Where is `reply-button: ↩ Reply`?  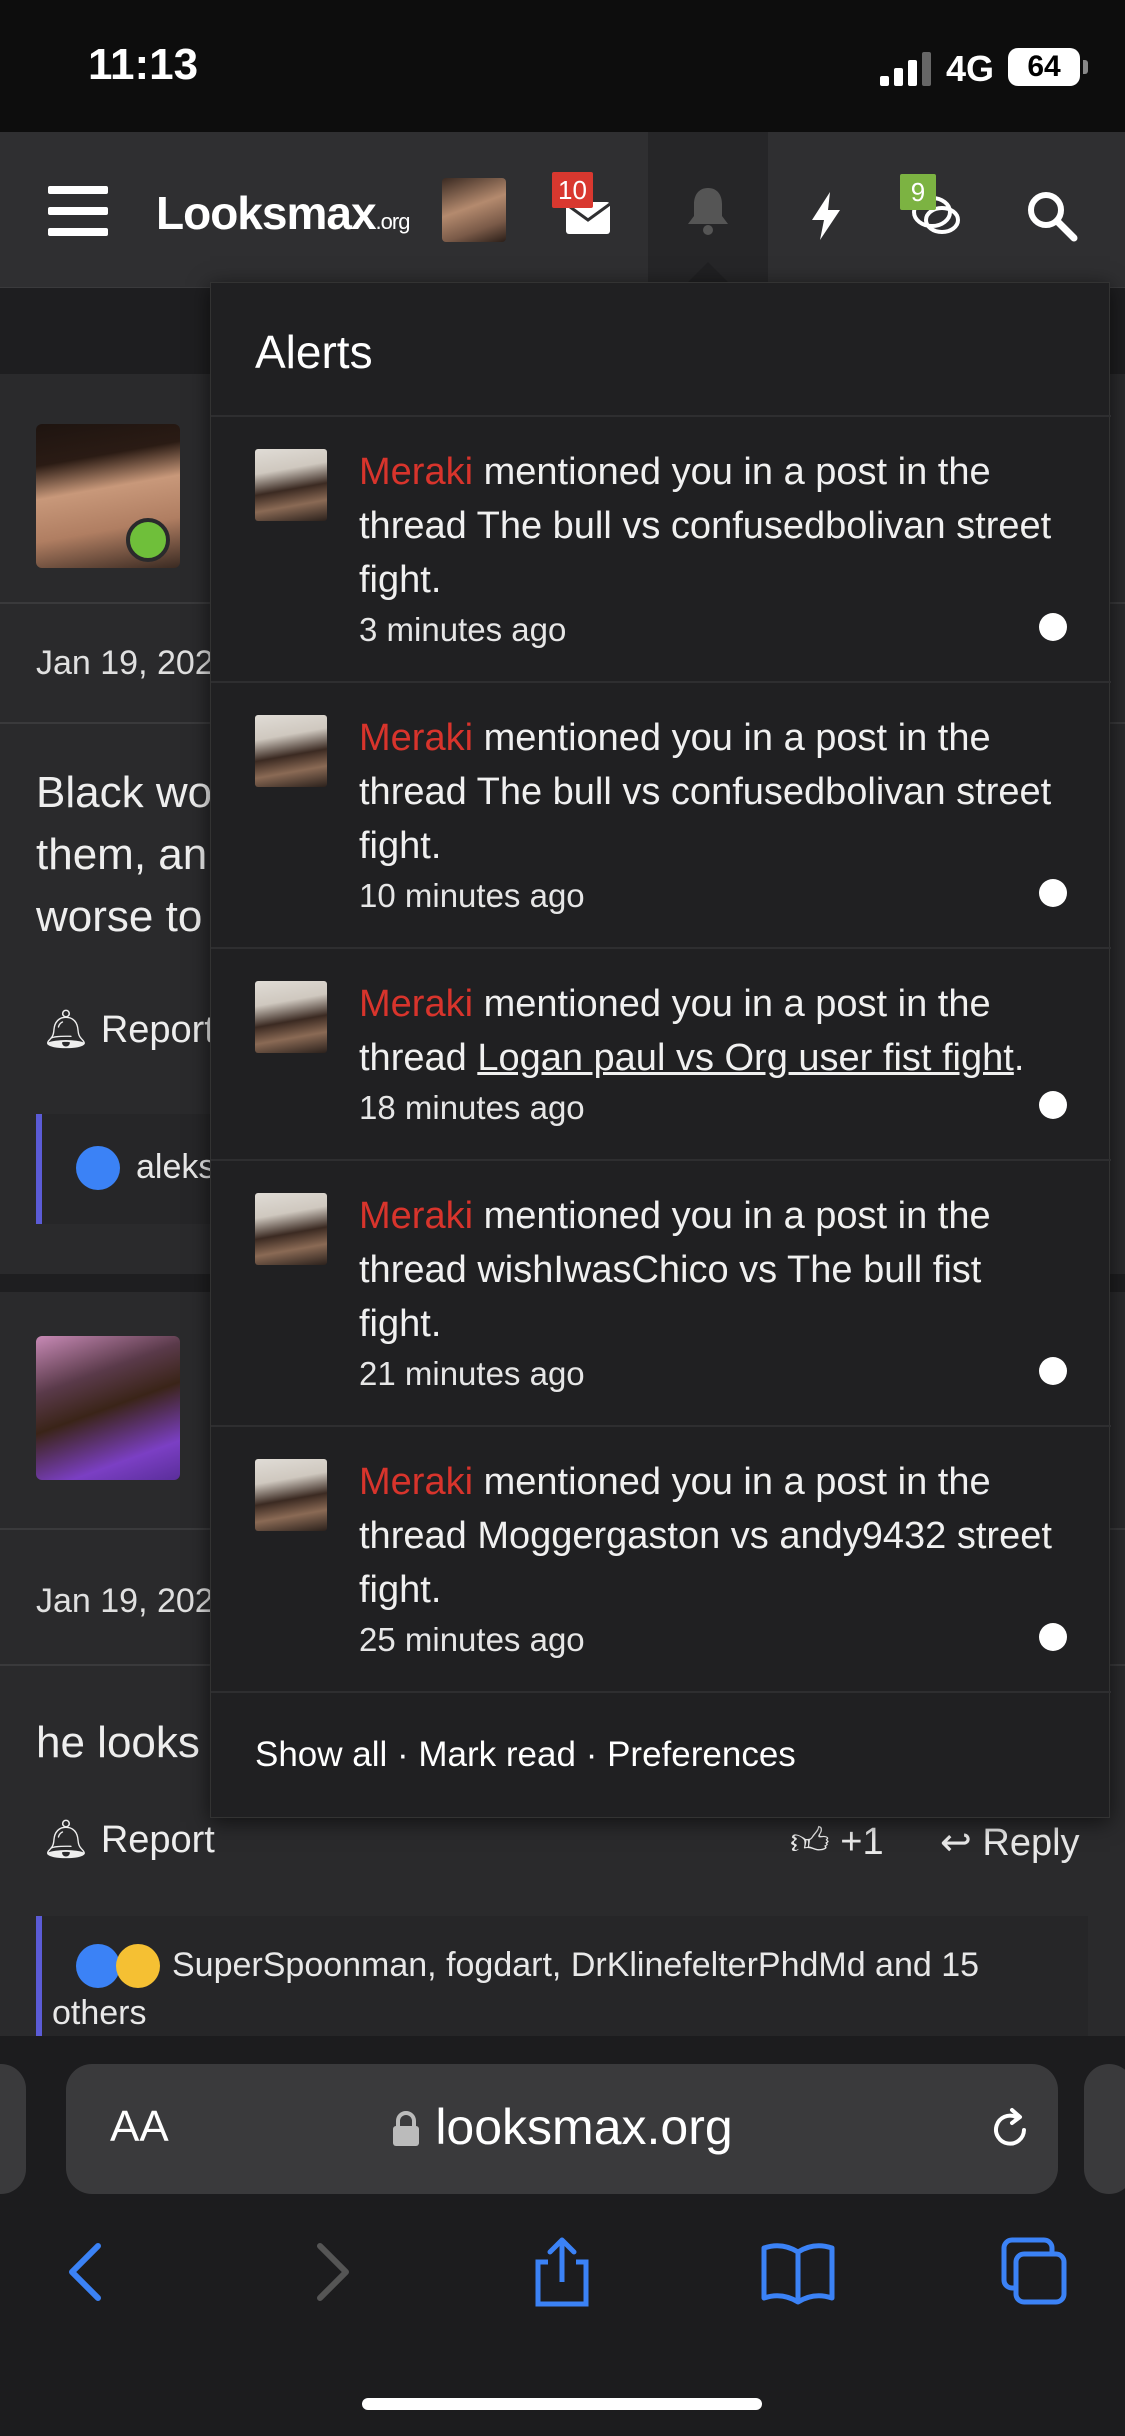 reply-button: ↩ Reply is located at coordinates (1010, 1842).